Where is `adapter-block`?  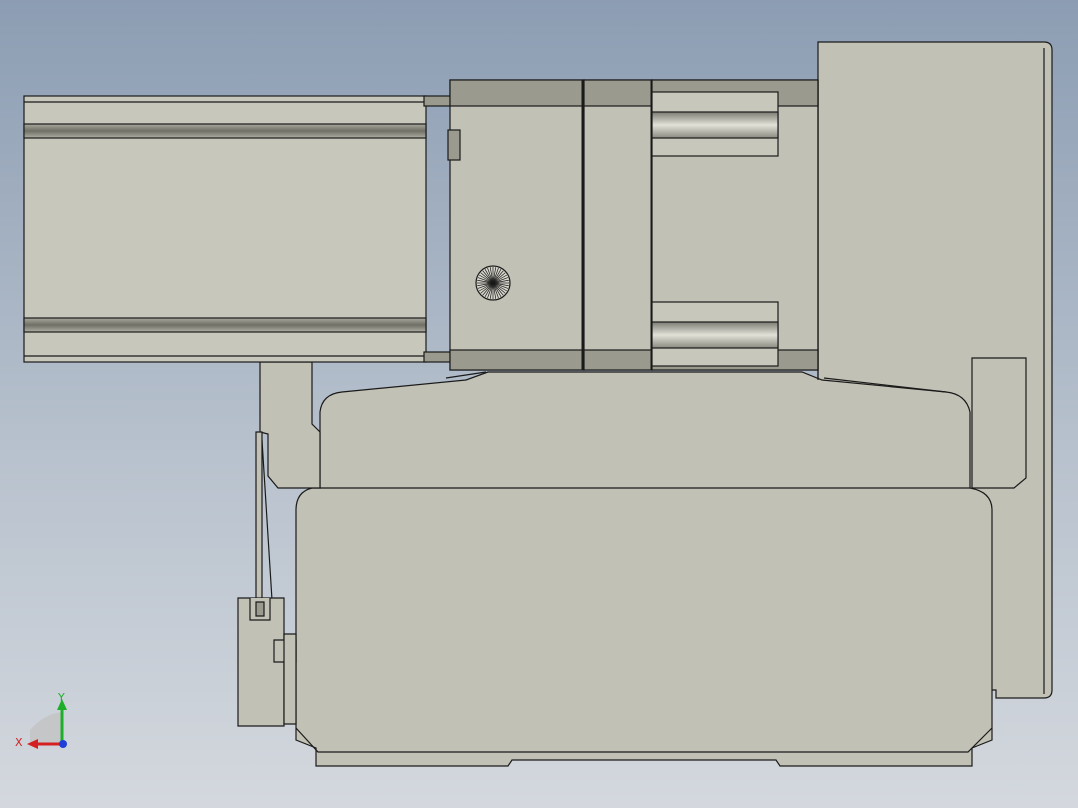 adapter-block is located at coordinates (550, 225).